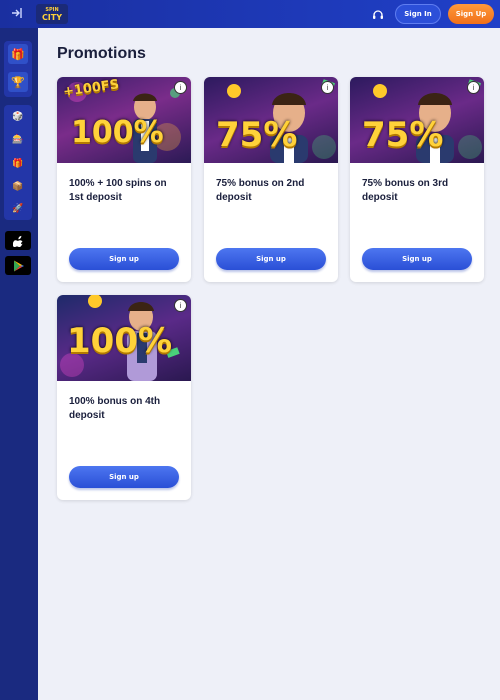  What do you see at coordinates (17, 14) in the screenshot?
I see `exit-icon` at bounding box center [17, 14].